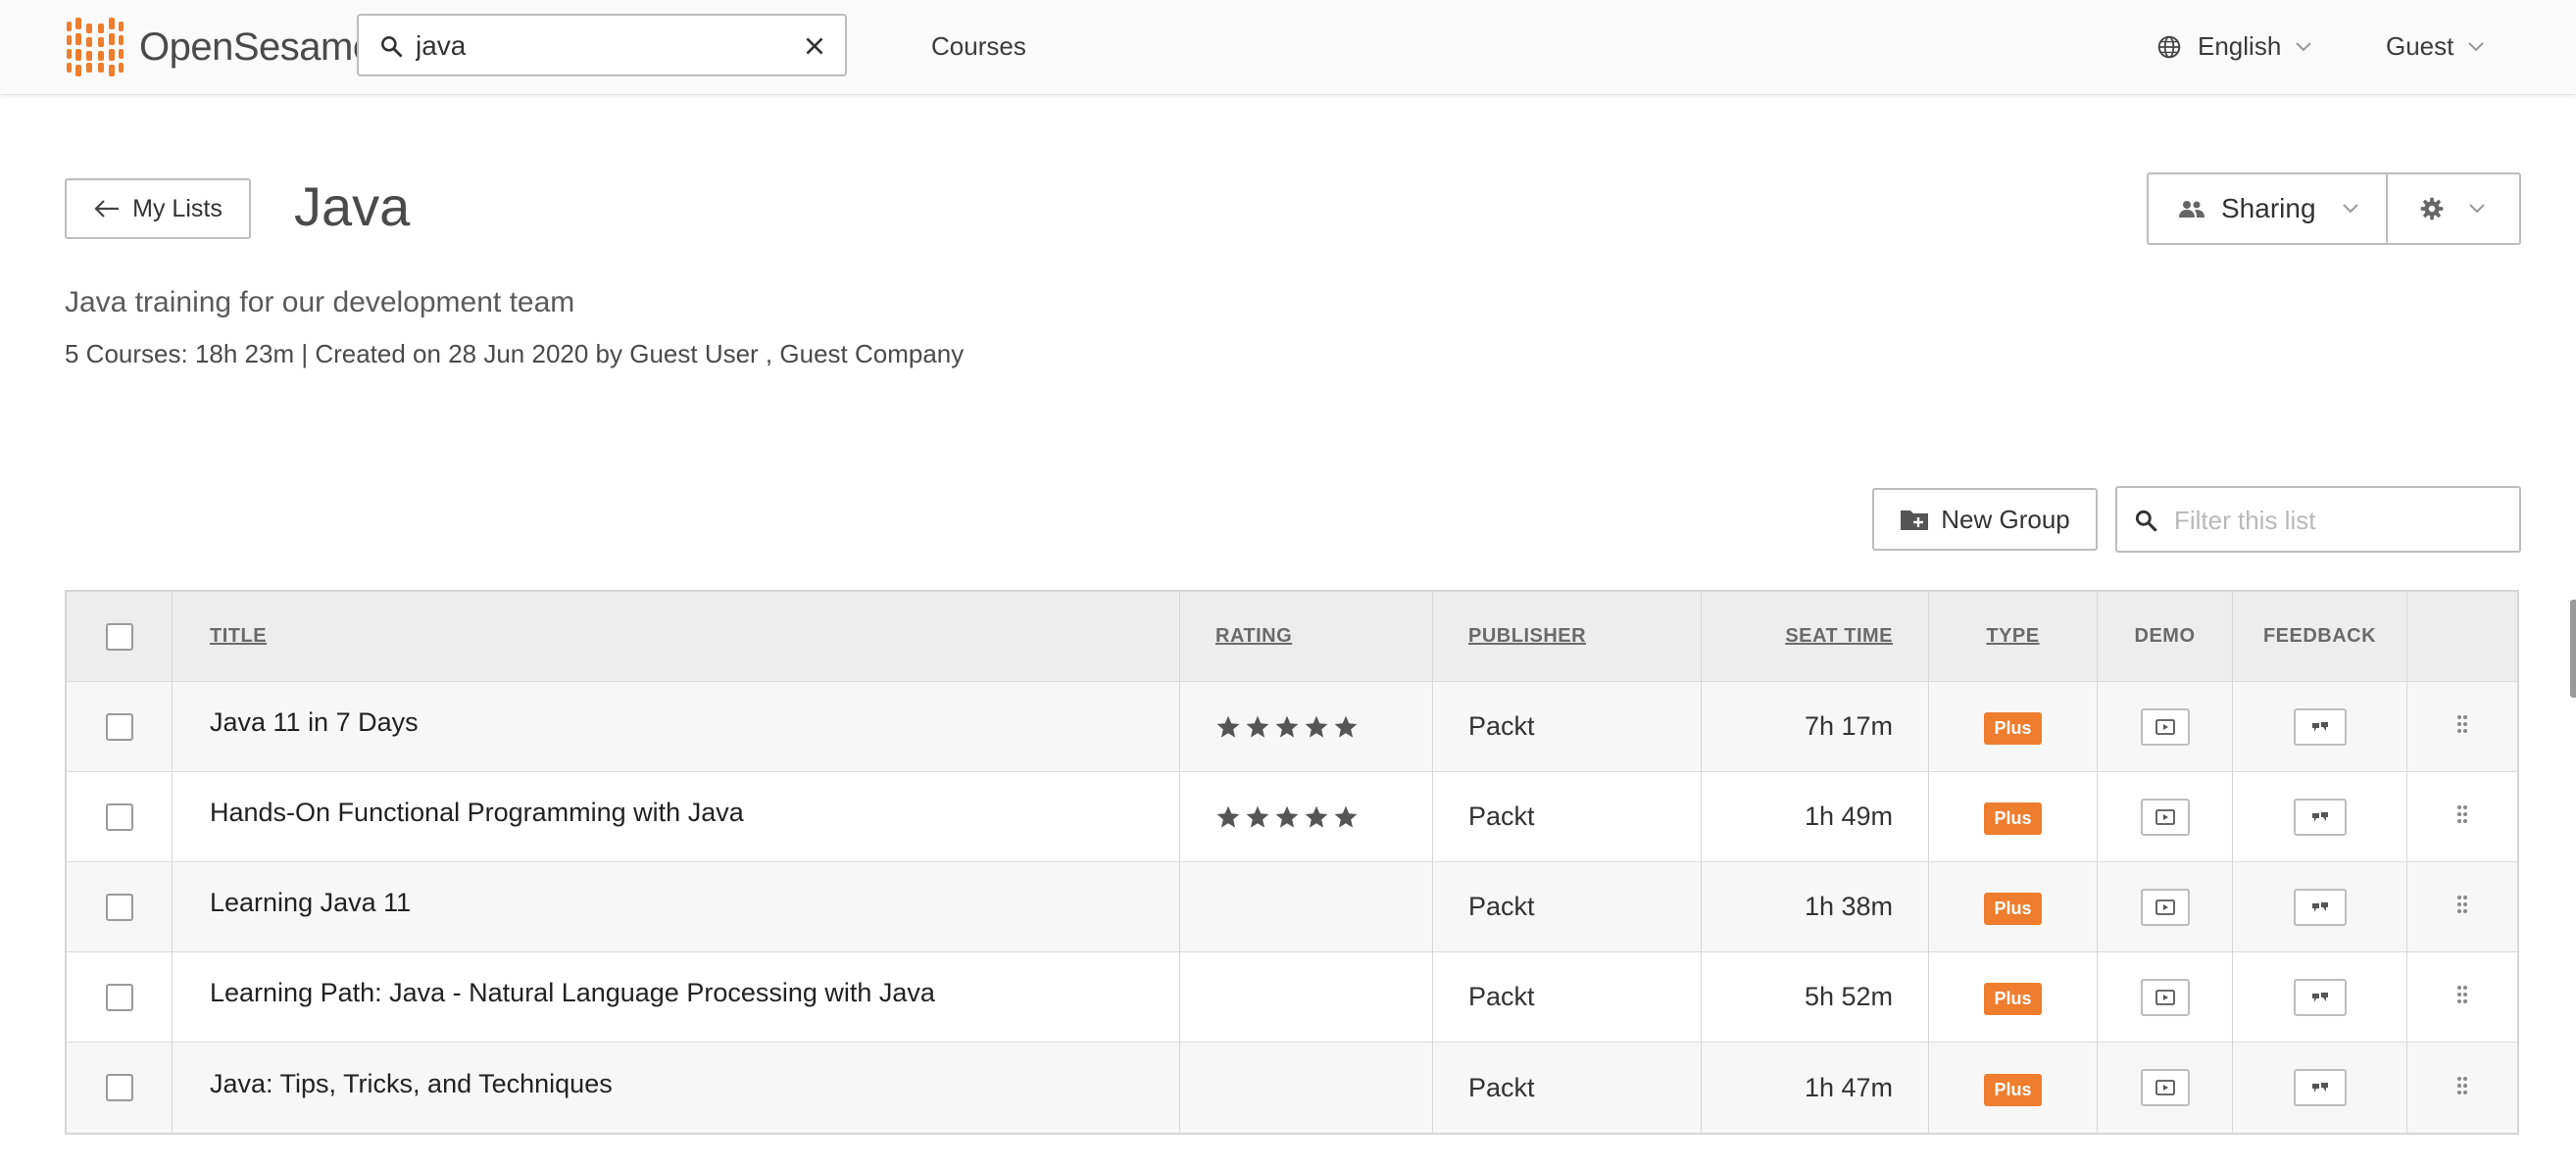 The width and height of the screenshot is (2576, 1166). I want to click on global-search-input, so click(592, 46).